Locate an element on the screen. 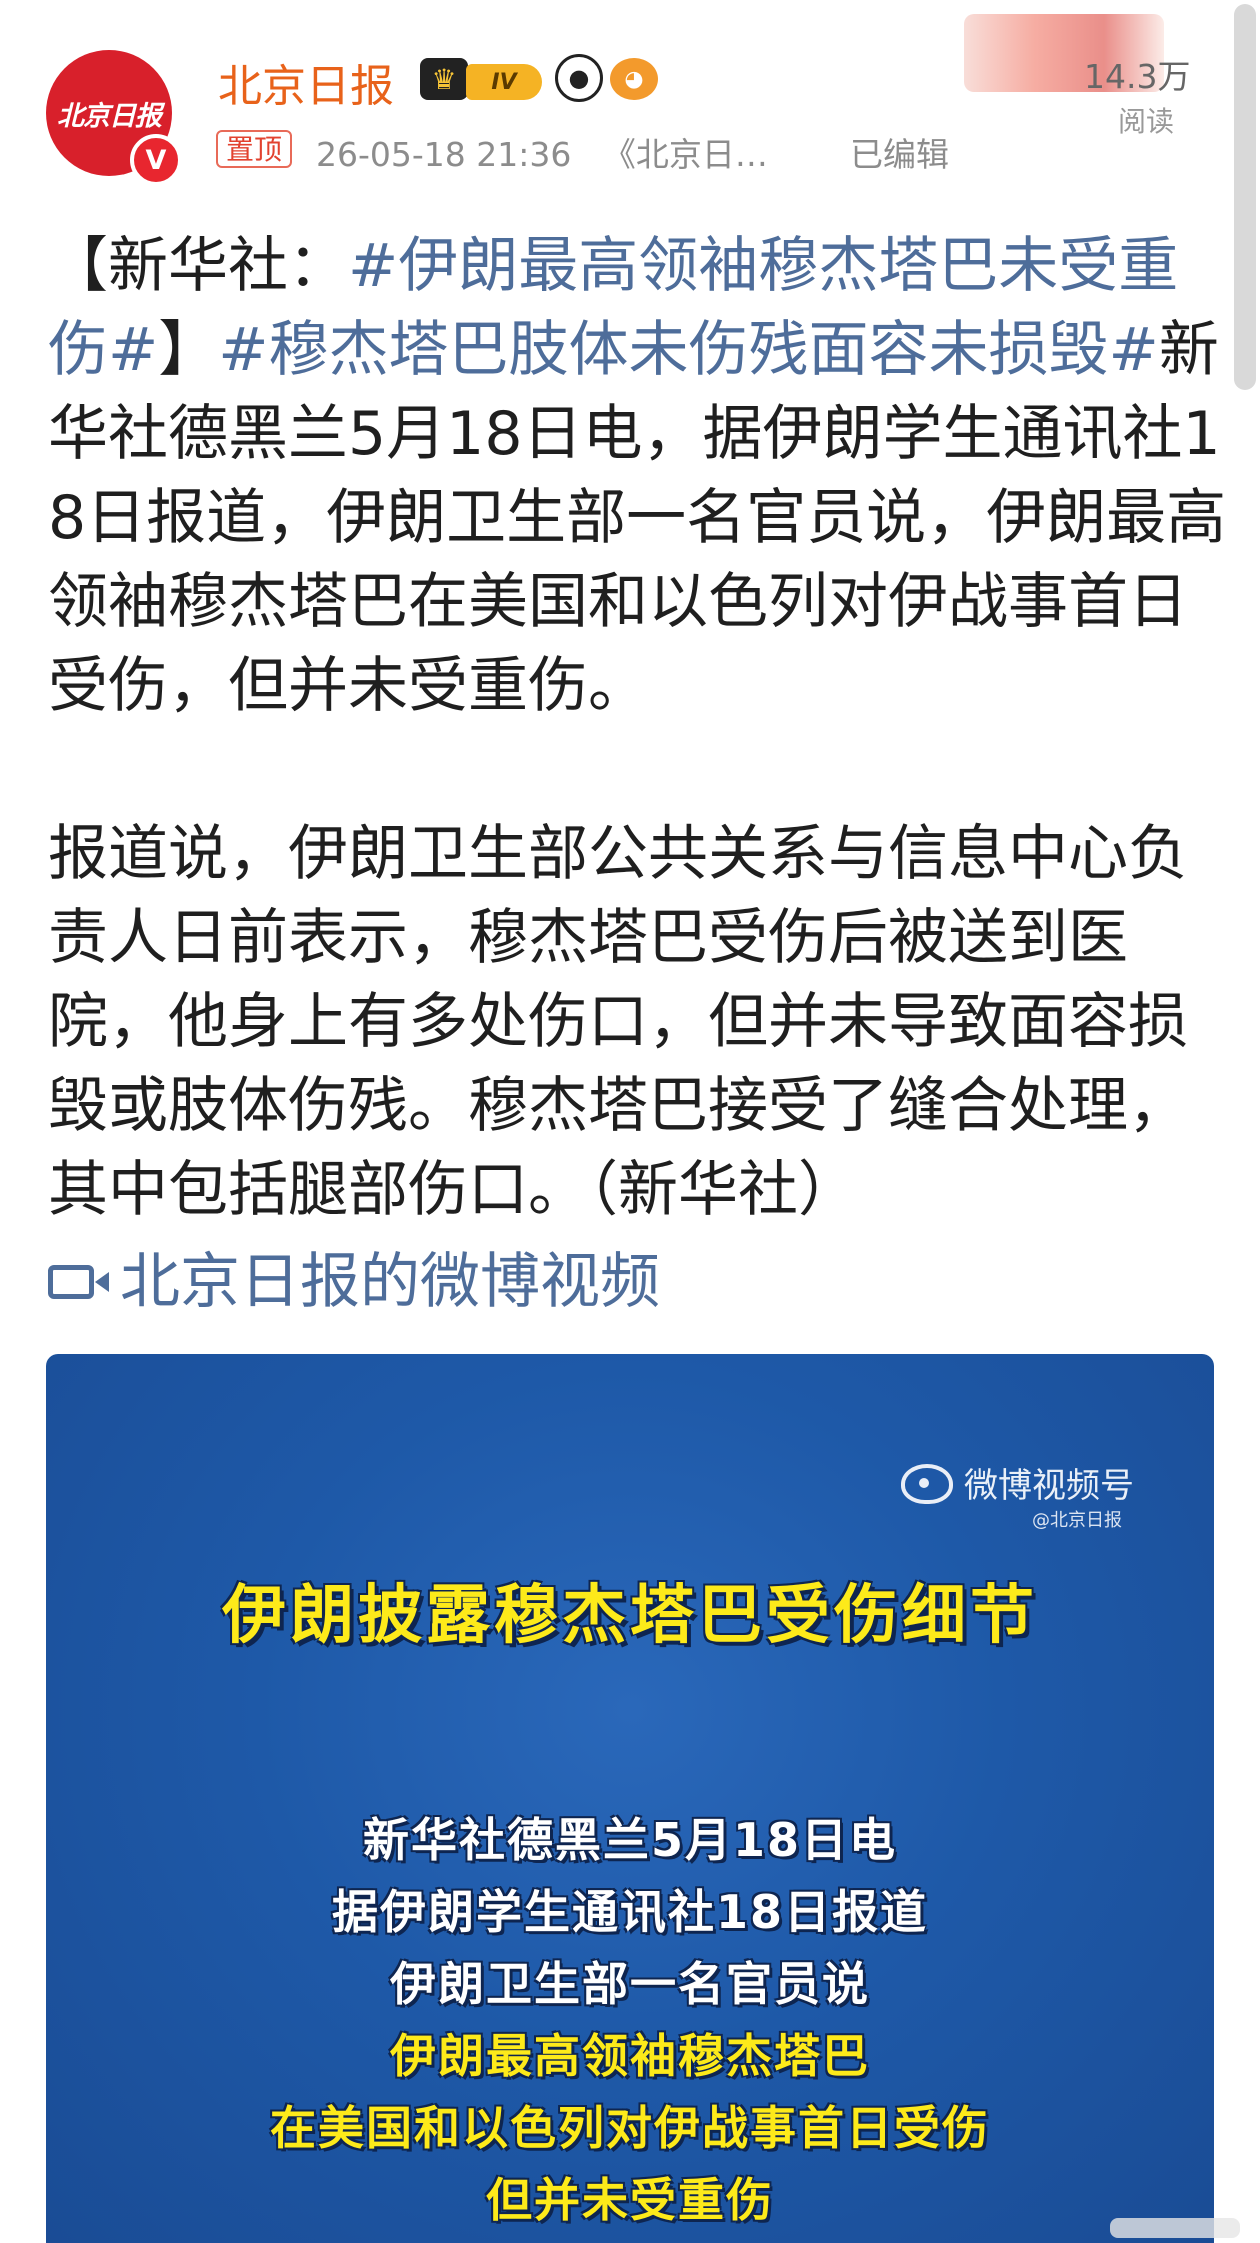  crown-icon: ♛ is located at coordinates (444, 79).